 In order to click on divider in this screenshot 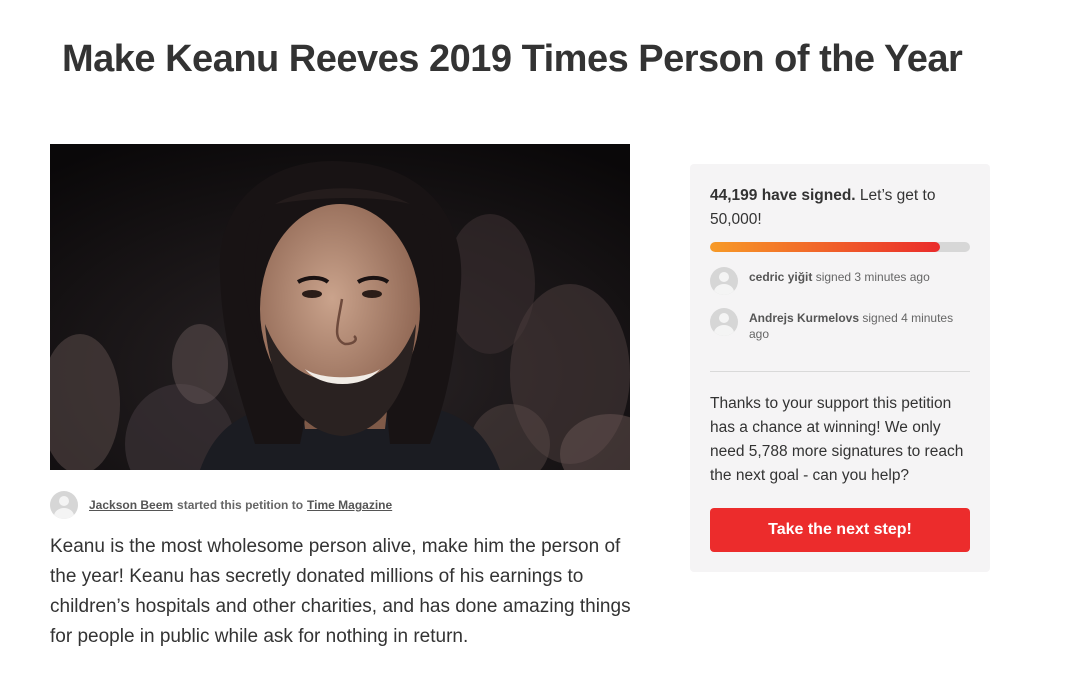, I will do `click(840, 371)`.